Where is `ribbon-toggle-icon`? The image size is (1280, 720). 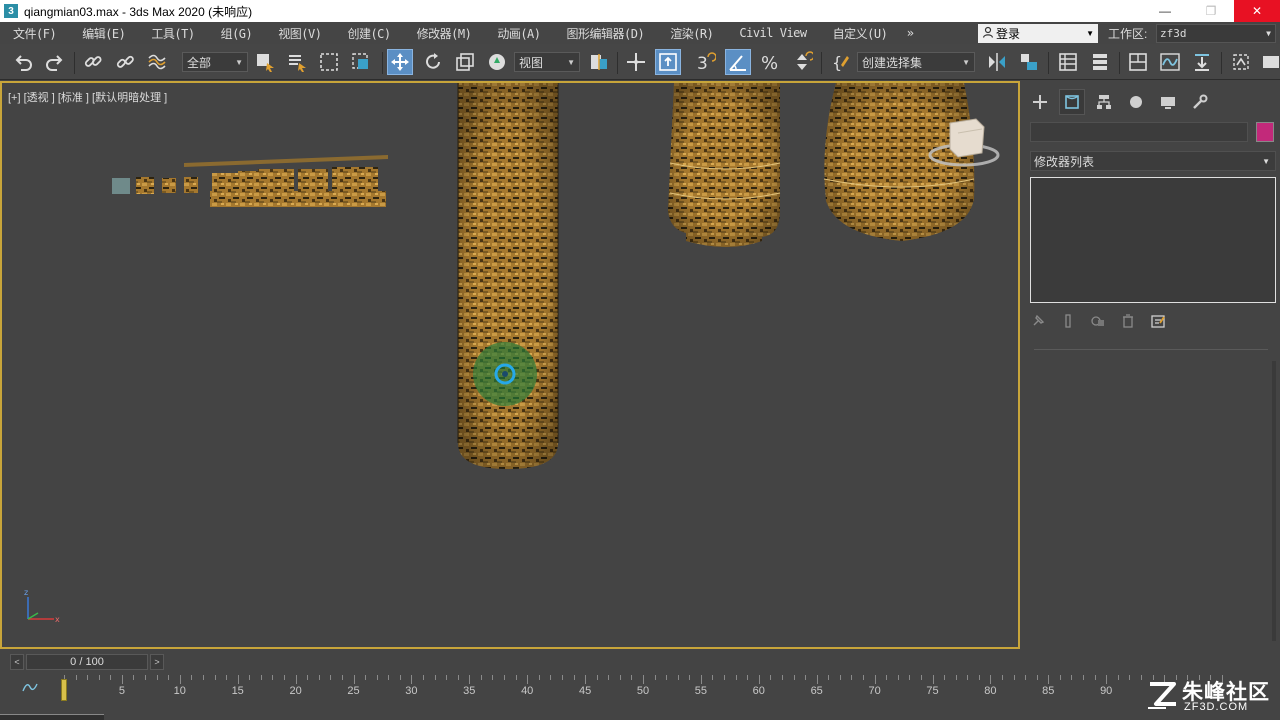 ribbon-toggle-icon is located at coordinates (1138, 62).